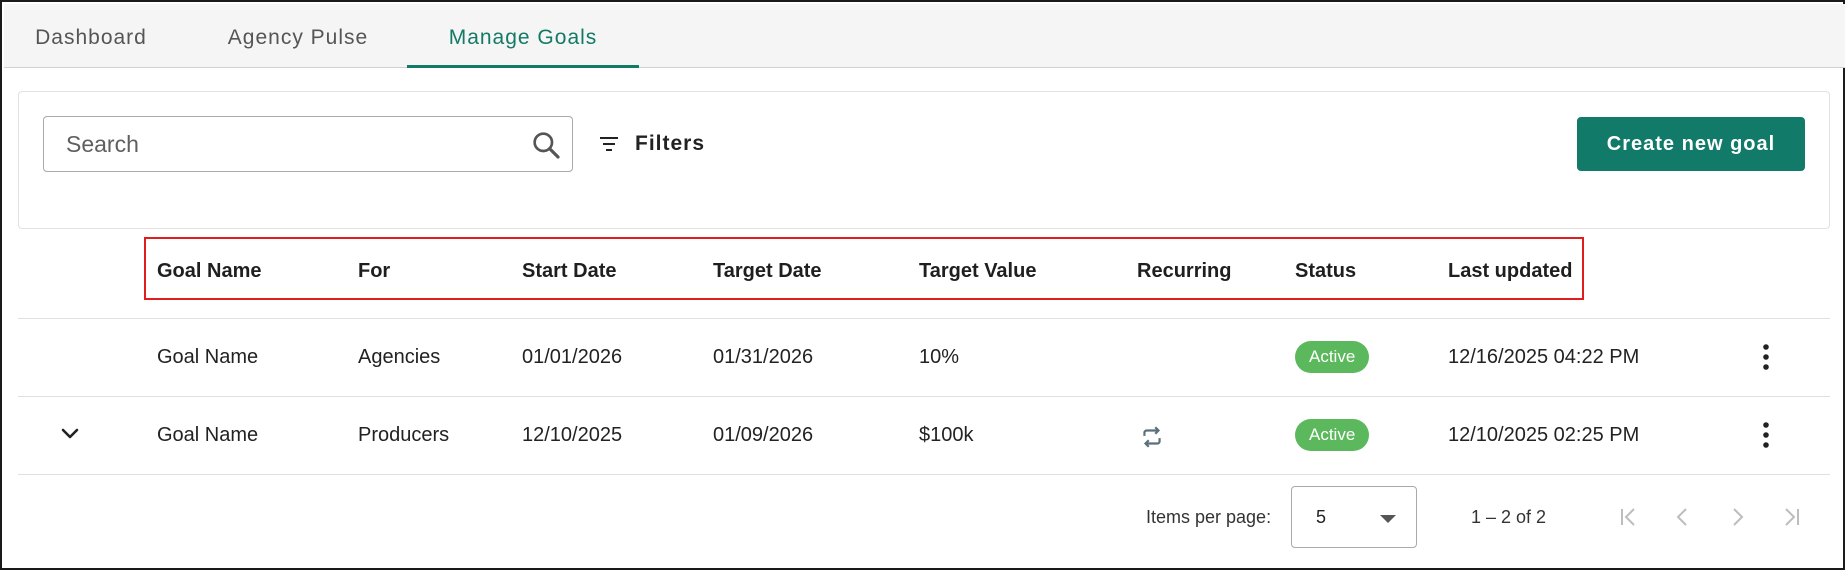 This screenshot has height=570, width=1845. I want to click on cell-start-date: 01/01/2026, so click(572, 357).